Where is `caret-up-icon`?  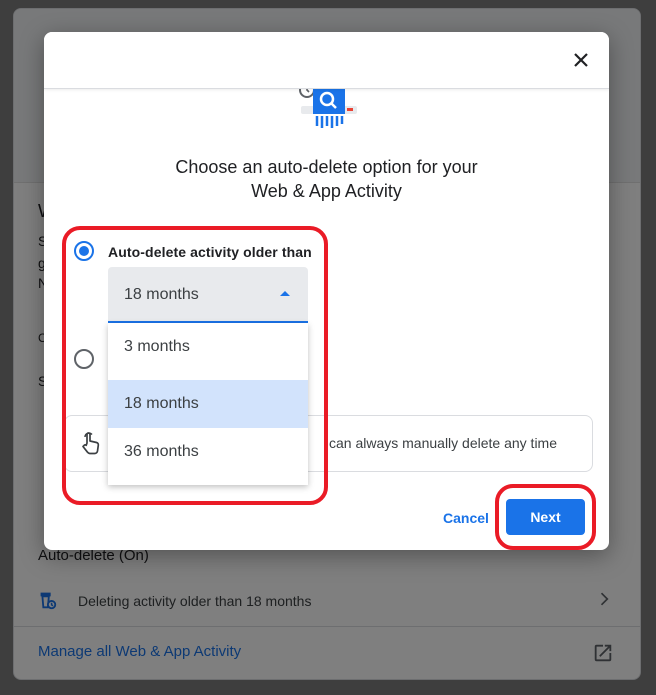 caret-up-icon is located at coordinates (285, 293).